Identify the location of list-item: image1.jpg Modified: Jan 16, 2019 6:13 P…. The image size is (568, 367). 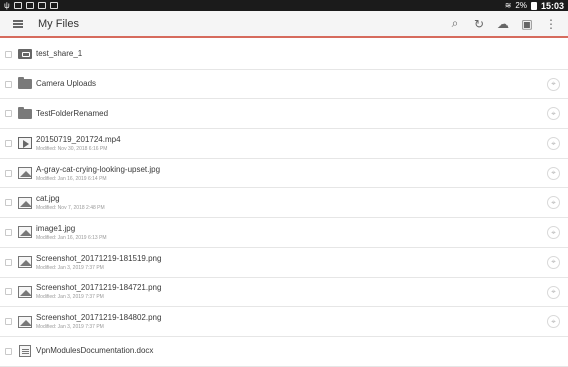
(284, 233).